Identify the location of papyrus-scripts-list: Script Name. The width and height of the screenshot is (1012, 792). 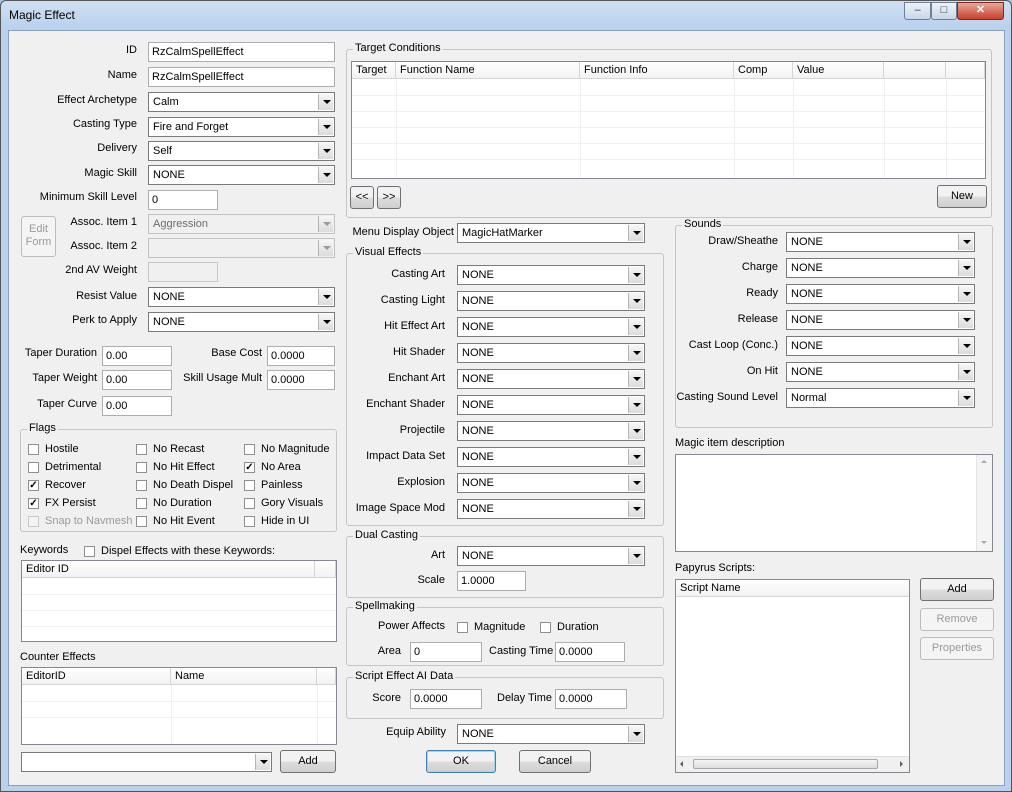
(792, 676).